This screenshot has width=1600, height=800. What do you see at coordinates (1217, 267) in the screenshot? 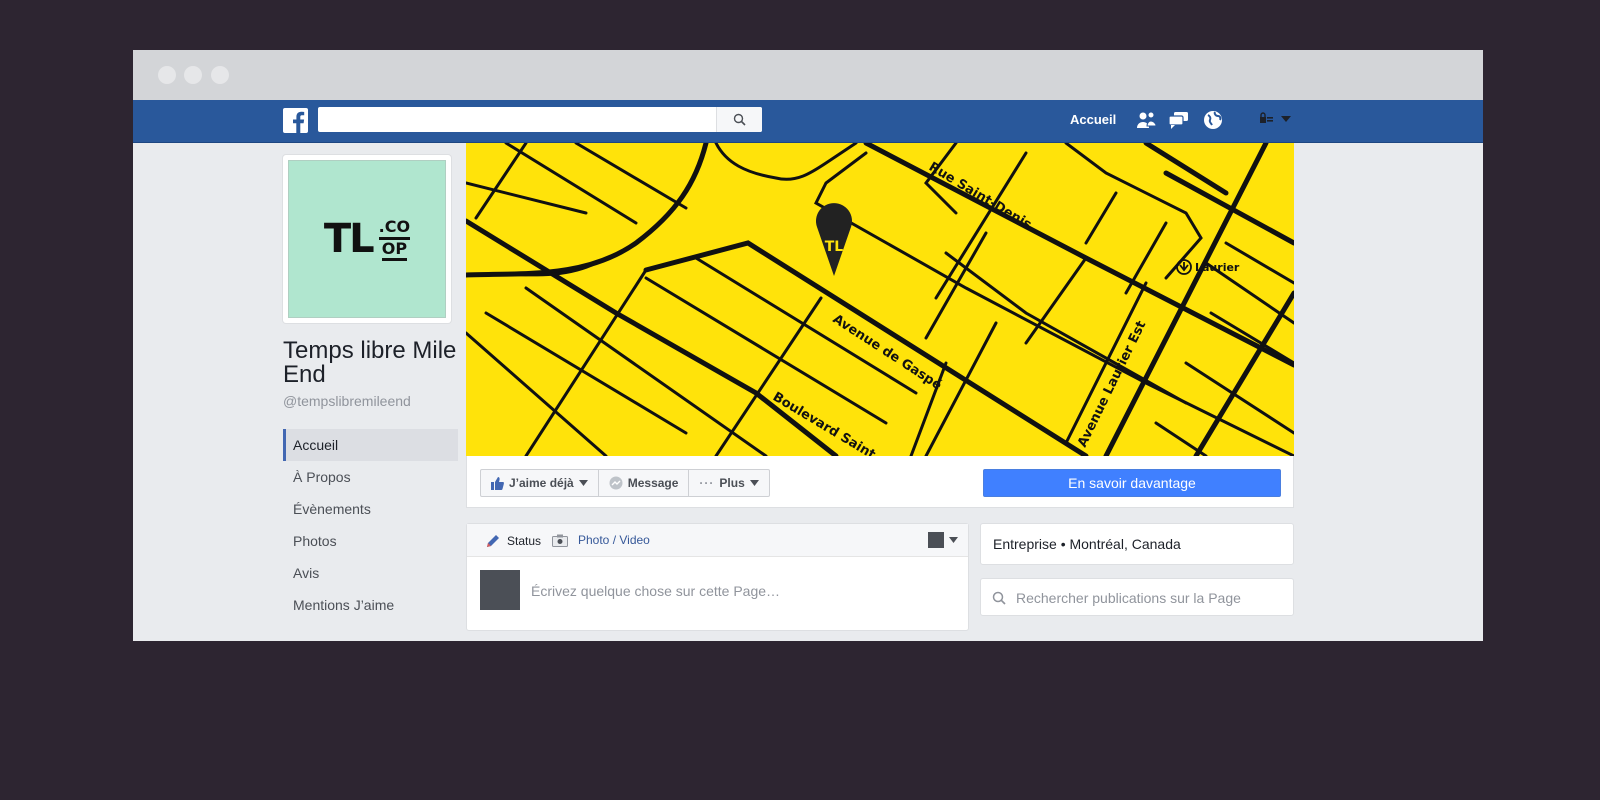
I see `map-label-metro-laurier: Laurier` at bounding box center [1217, 267].